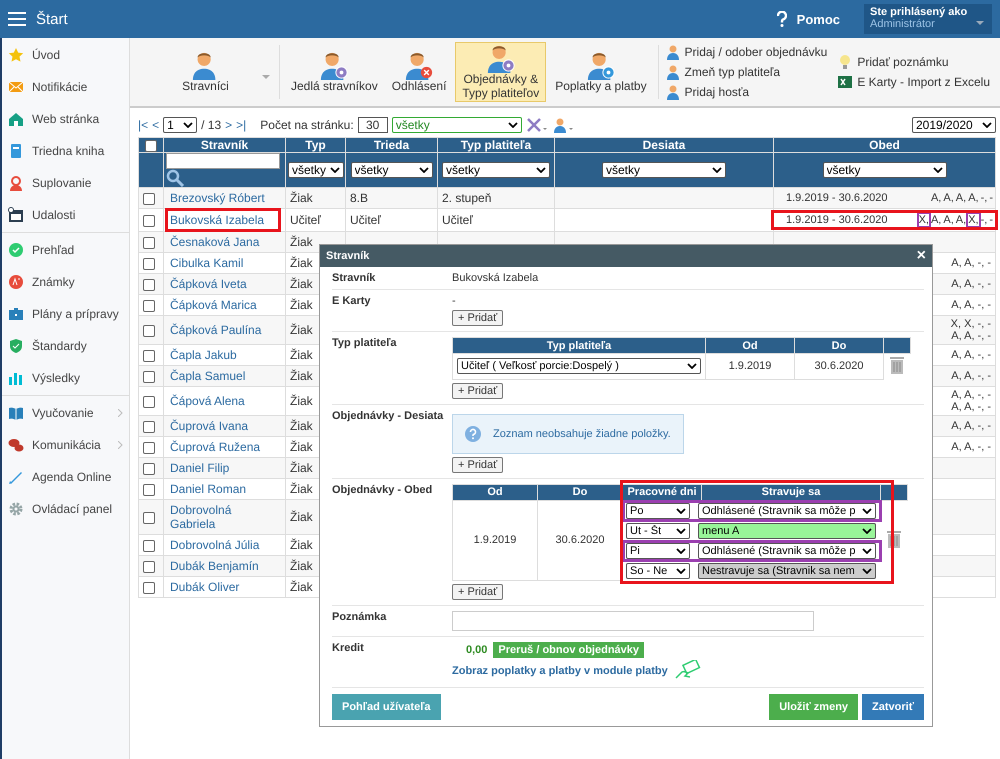  I want to click on days-select: Pi, so click(658, 550).